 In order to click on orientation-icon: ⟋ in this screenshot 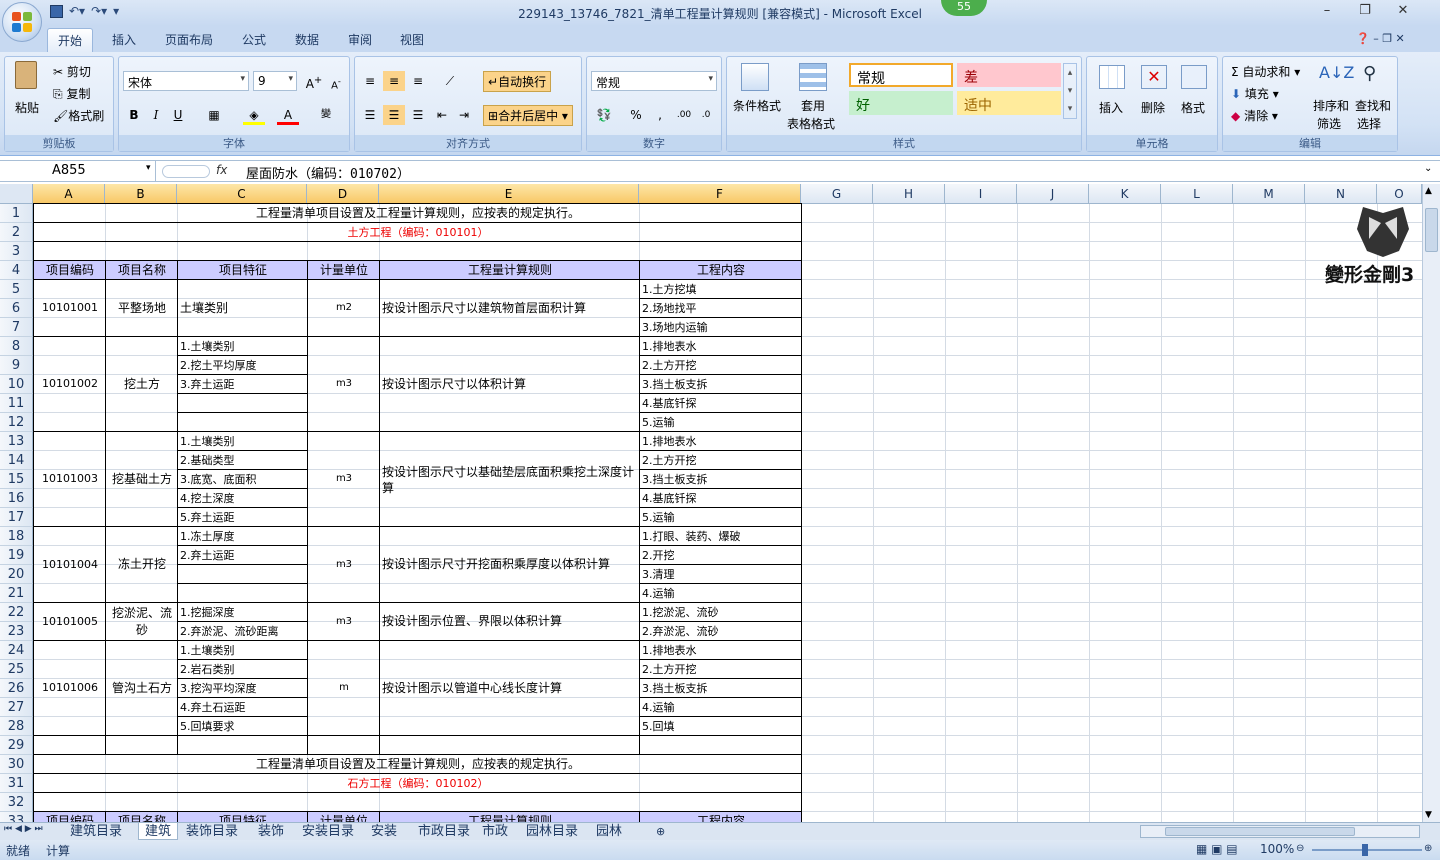, I will do `click(450, 81)`.